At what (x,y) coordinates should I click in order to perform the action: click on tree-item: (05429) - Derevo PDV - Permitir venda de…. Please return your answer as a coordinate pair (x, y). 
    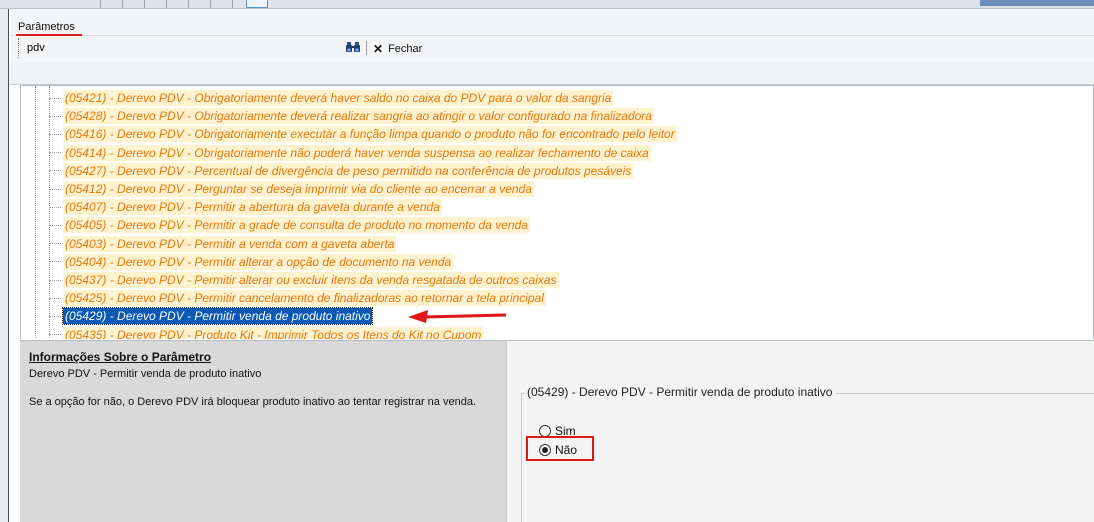
    Looking at the image, I should click on (211, 316).